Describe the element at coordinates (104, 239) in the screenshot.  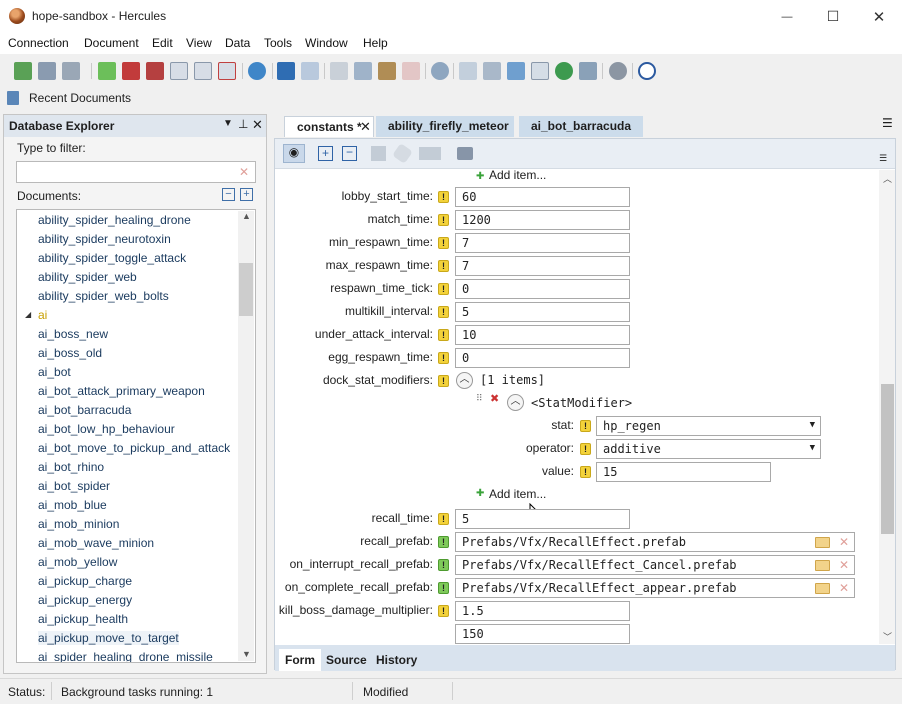
I see `tree-item: ability_spider_neurotoxin` at that location.